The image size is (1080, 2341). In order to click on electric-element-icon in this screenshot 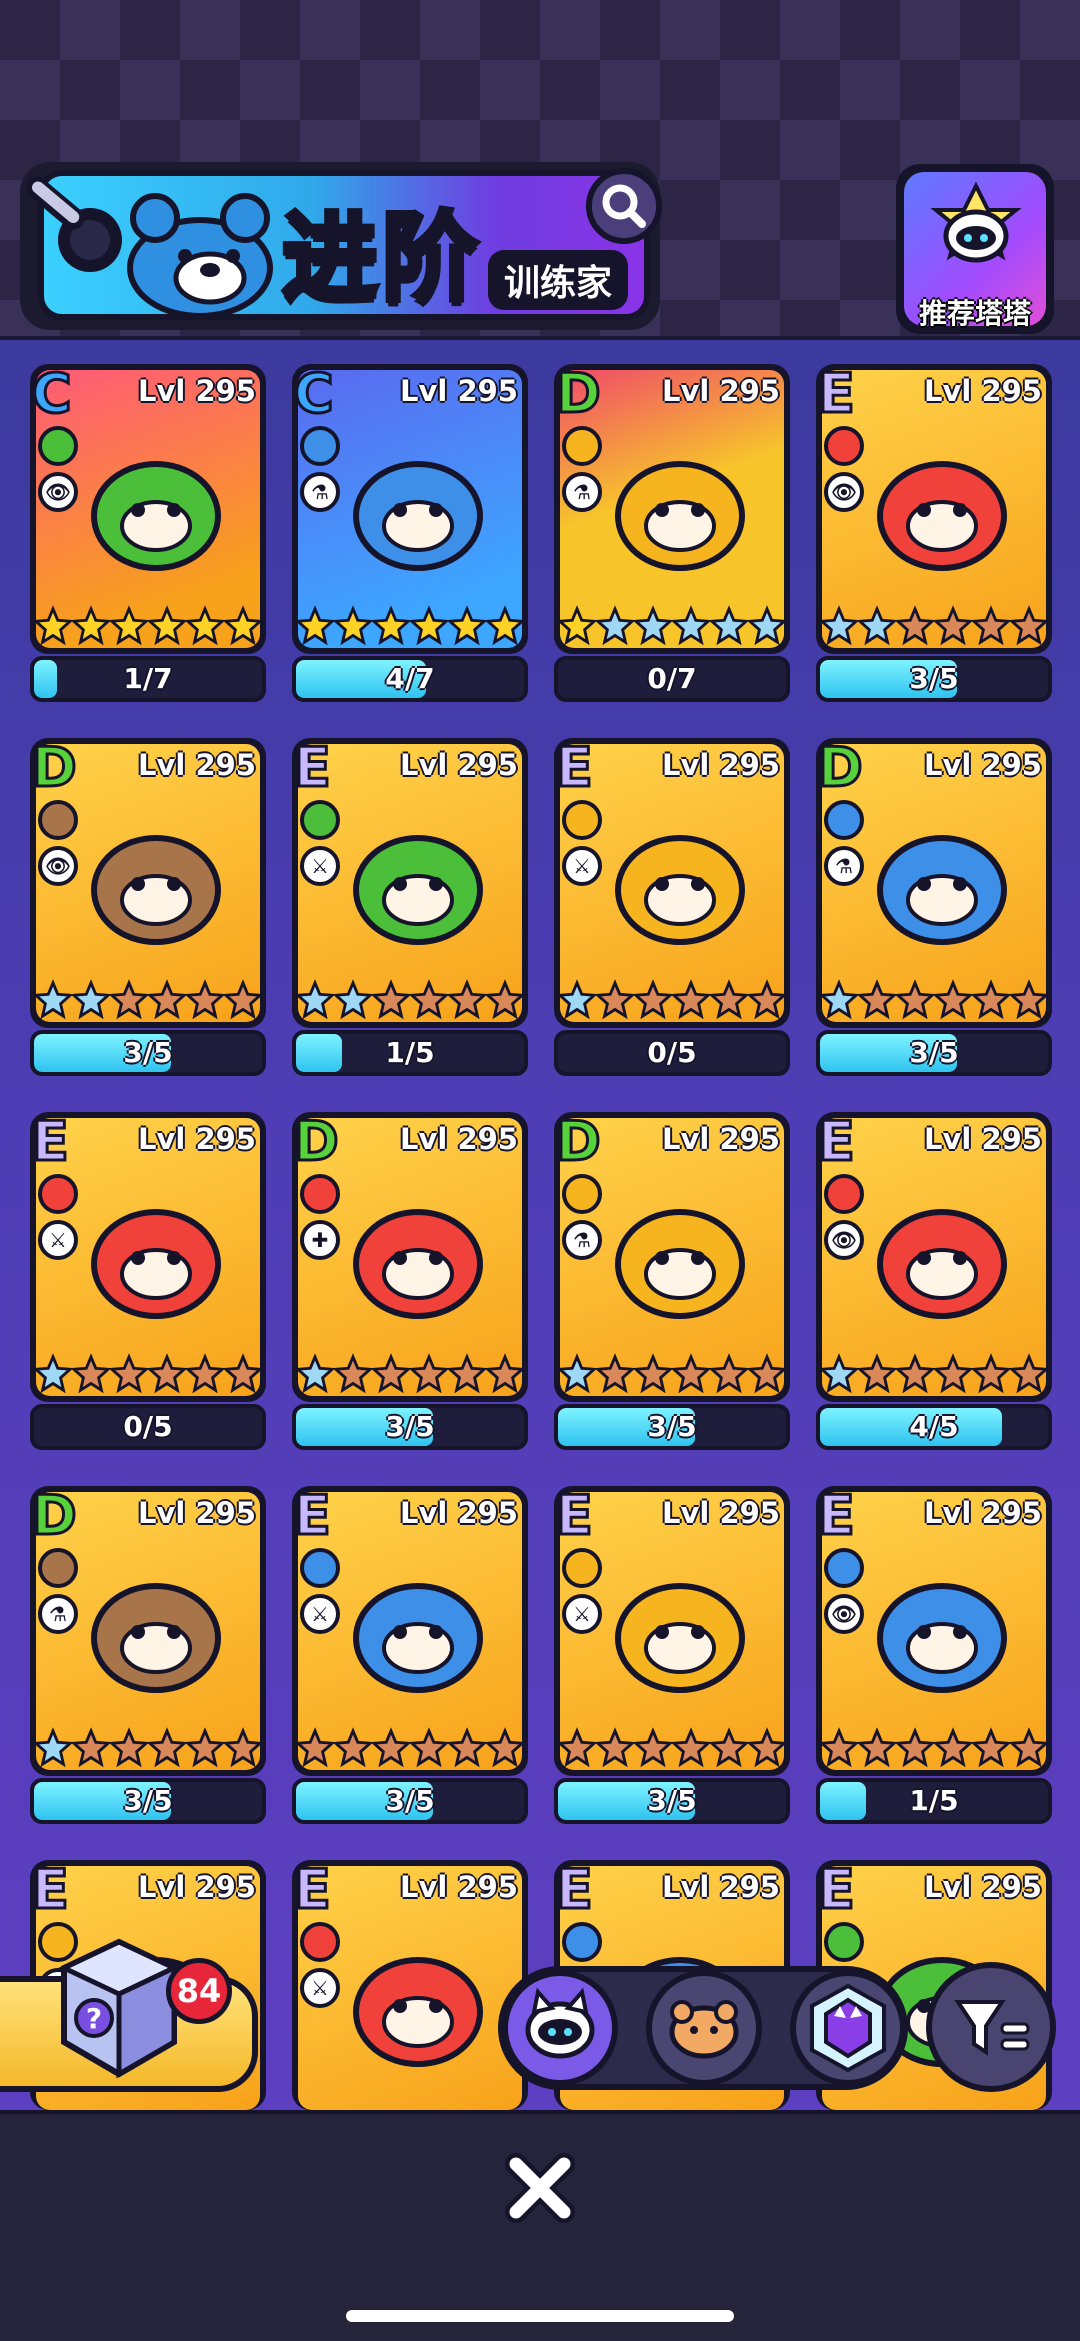, I will do `click(582, 446)`.